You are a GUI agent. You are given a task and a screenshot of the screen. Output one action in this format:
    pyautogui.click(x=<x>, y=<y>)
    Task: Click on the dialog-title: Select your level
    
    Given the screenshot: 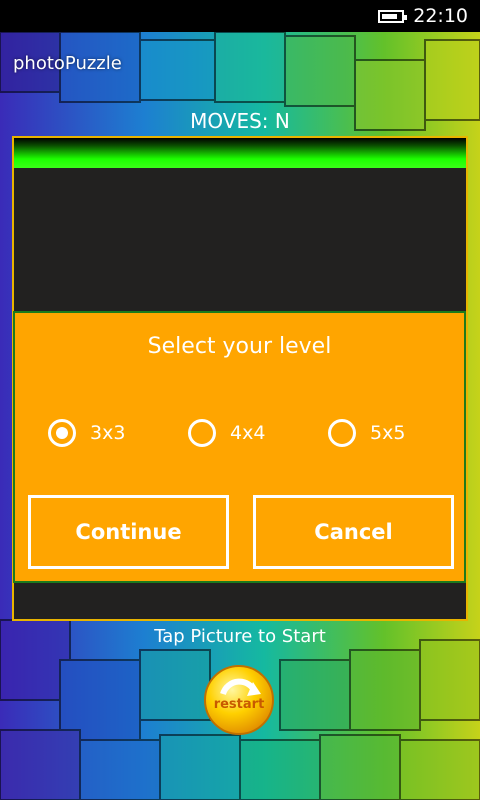 What is the action you would take?
    pyautogui.click(x=239, y=346)
    